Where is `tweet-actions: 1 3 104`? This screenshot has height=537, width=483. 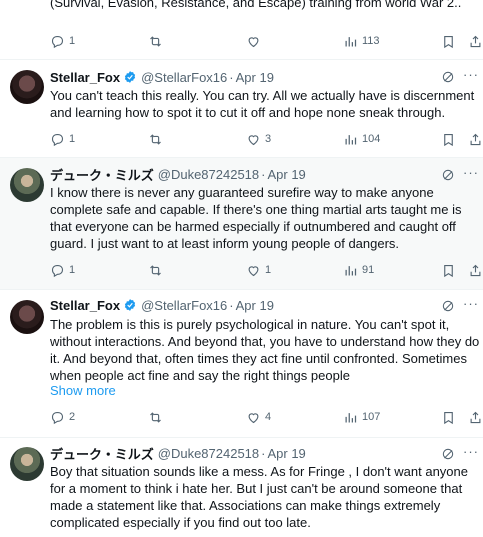
tweet-actions: 1 3 104 is located at coordinates (266, 139).